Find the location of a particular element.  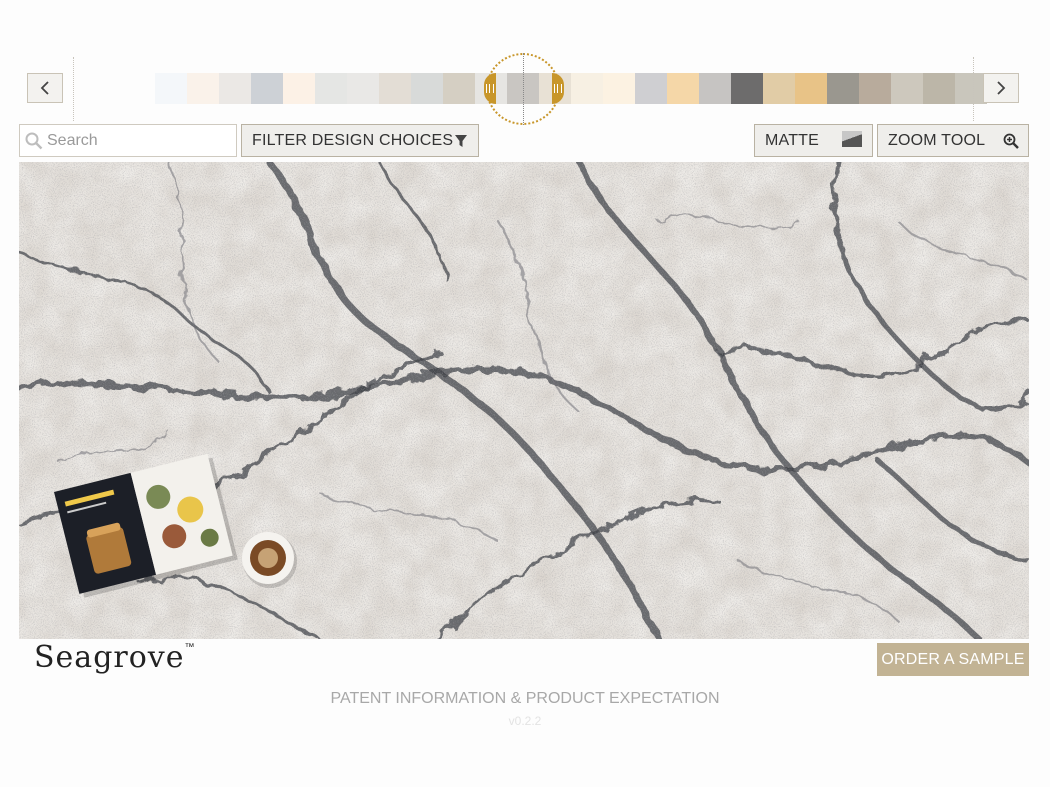

patent-info-link: PATENT INFORMATION & PRODUCT EXPECTATION is located at coordinates (525, 699).